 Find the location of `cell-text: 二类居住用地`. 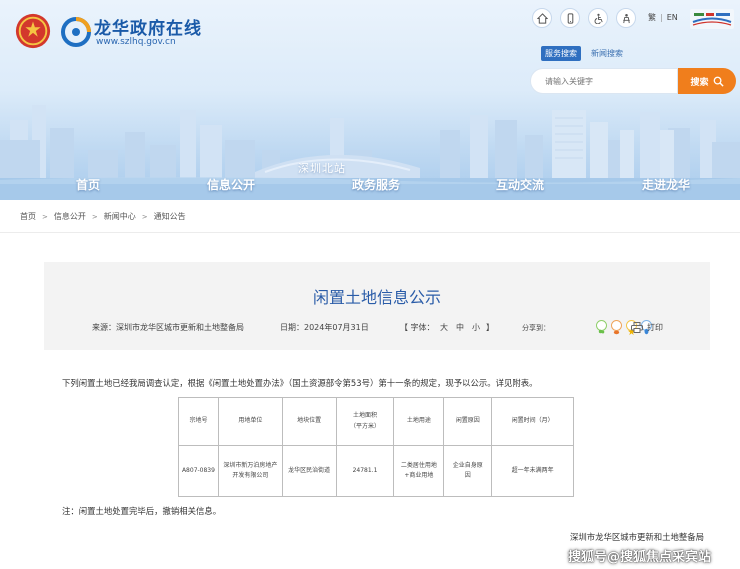

cell-text: 二类居住用地 is located at coordinates (418, 465).